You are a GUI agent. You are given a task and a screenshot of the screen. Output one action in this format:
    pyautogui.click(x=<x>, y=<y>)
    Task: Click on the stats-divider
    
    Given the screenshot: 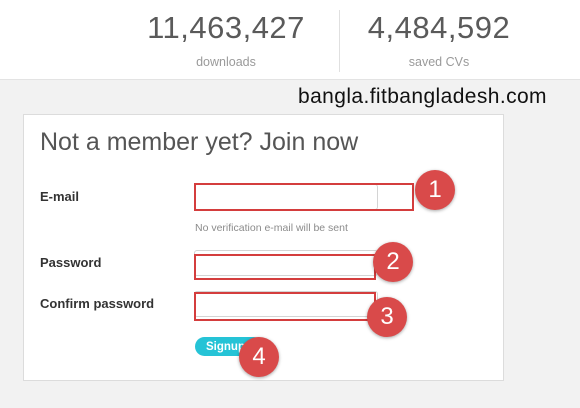 What is the action you would take?
    pyautogui.click(x=339, y=41)
    